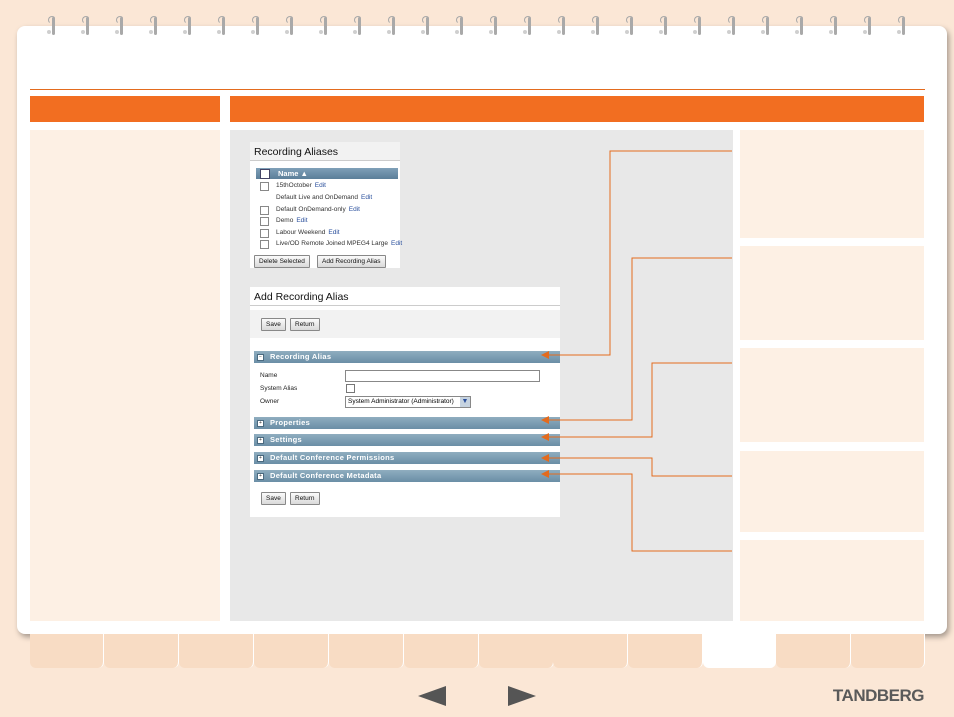 Image resolution: width=954 pixels, height=717 pixels. Describe the element at coordinates (522, 696) in the screenshot. I see `next-page-icon` at that location.